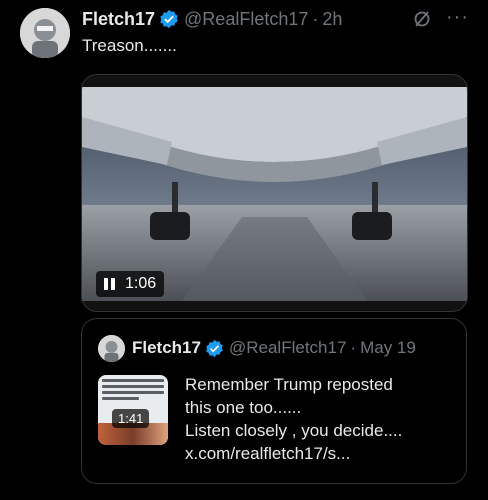  Describe the element at coordinates (141, 283) in the screenshot. I see `video-duration: 1:06` at that location.